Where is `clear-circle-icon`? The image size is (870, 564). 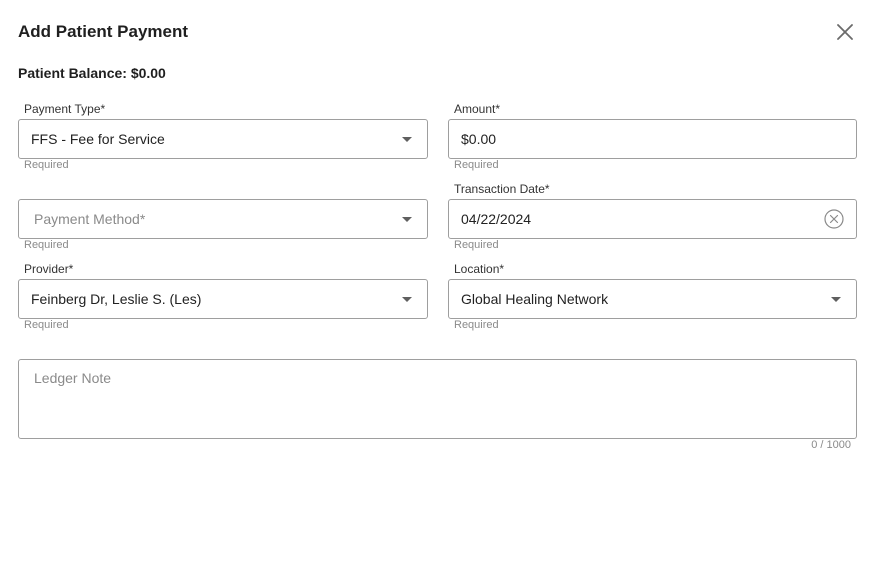 clear-circle-icon is located at coordinates (834, 219).